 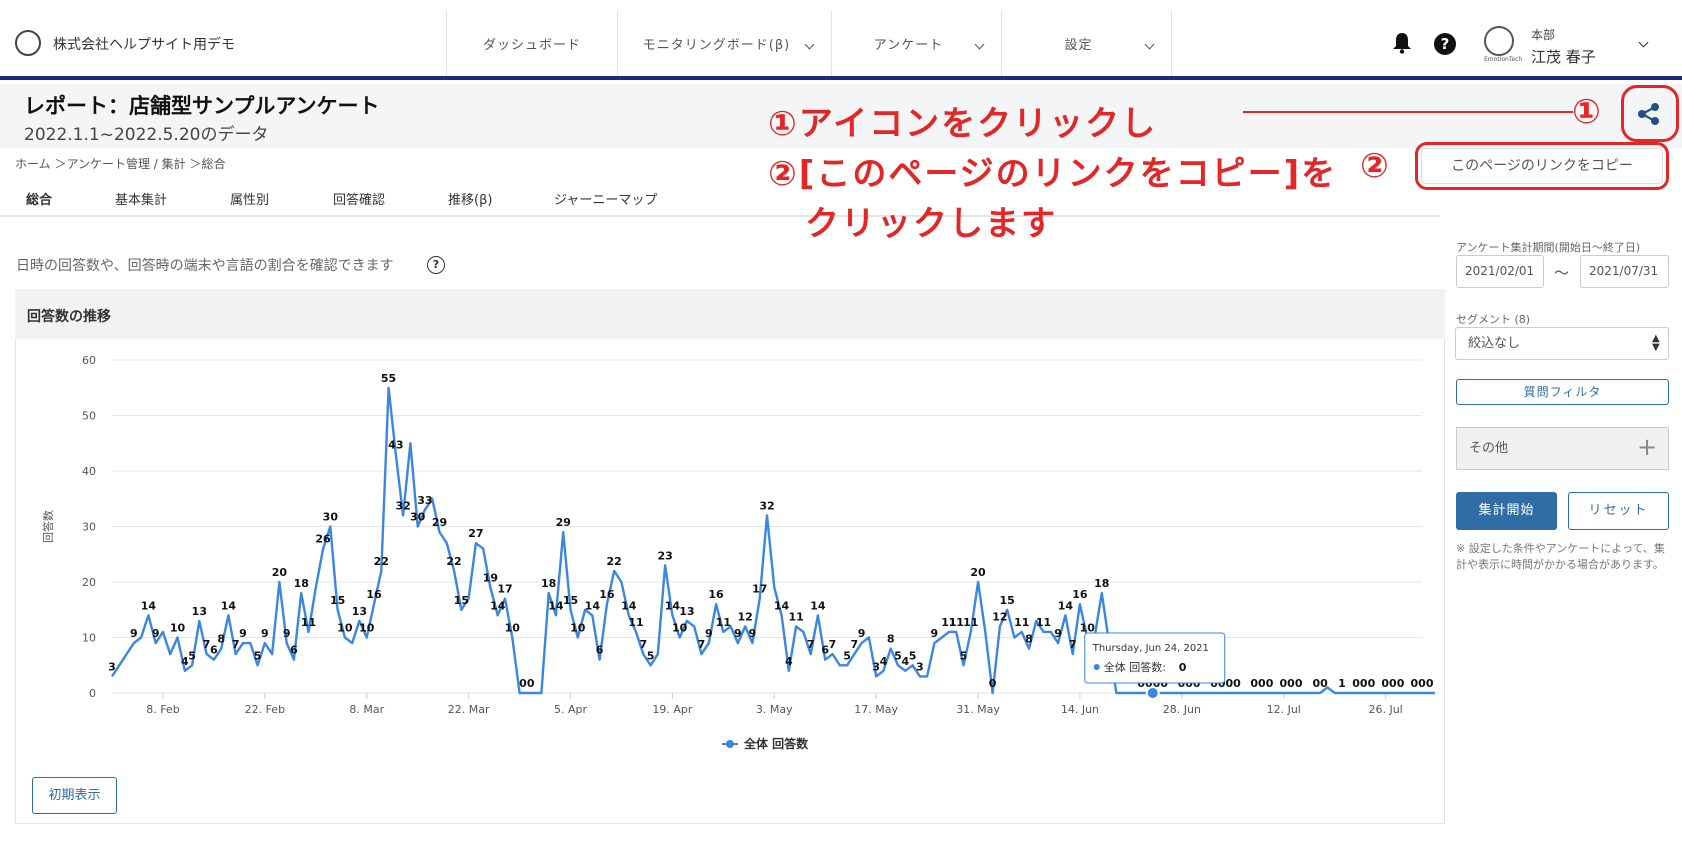 I want to click on company-logo, so click(x=28, y=43).